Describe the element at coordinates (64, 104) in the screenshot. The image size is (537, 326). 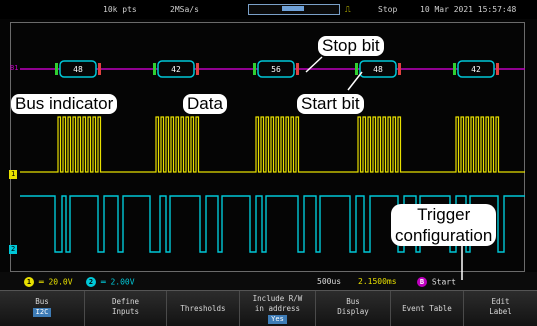
I see `callout-bus-indicator: Bus indicator` at that location.